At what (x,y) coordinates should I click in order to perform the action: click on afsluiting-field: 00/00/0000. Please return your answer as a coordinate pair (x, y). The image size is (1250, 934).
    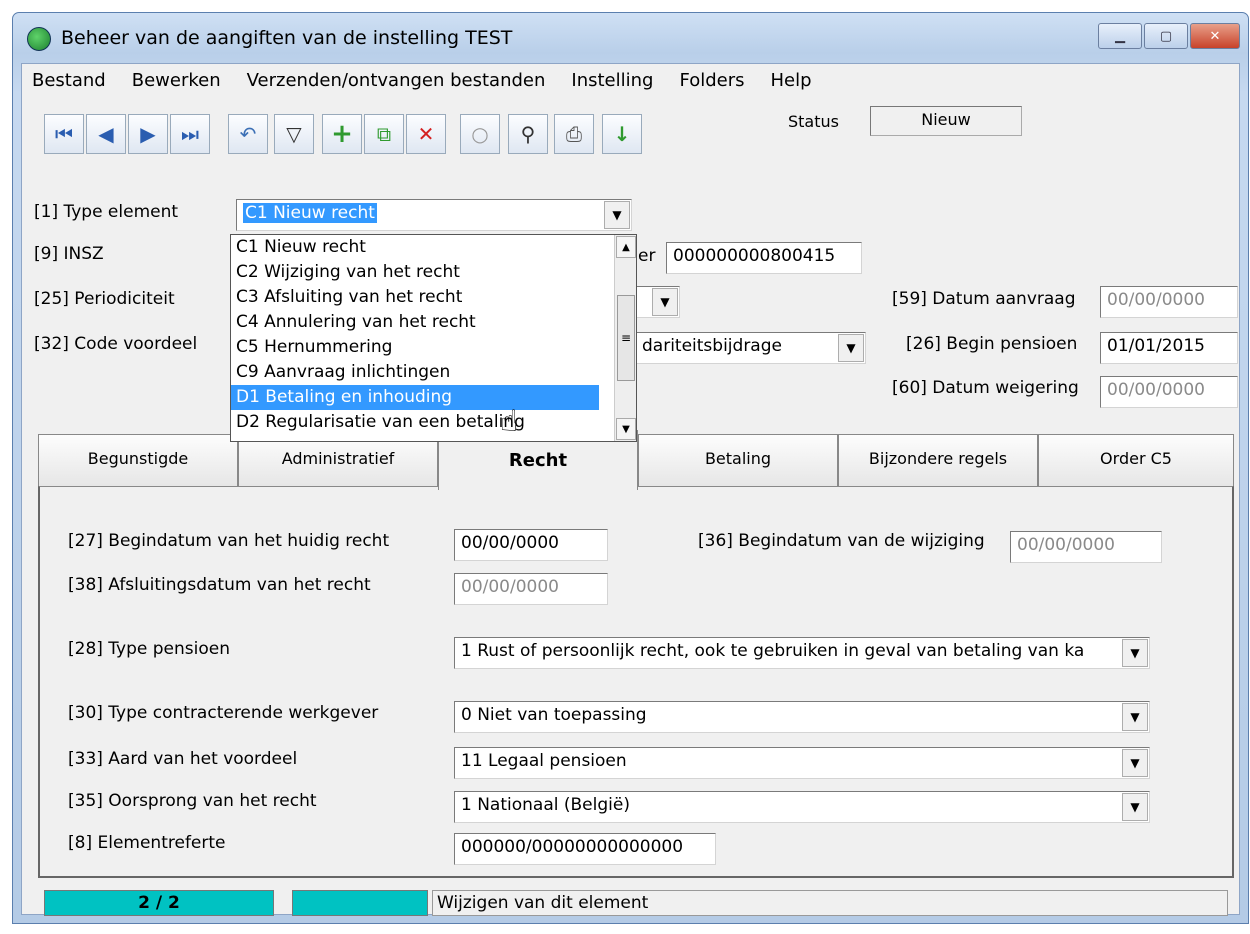
    Looking at the image, I should click on (531, 589).